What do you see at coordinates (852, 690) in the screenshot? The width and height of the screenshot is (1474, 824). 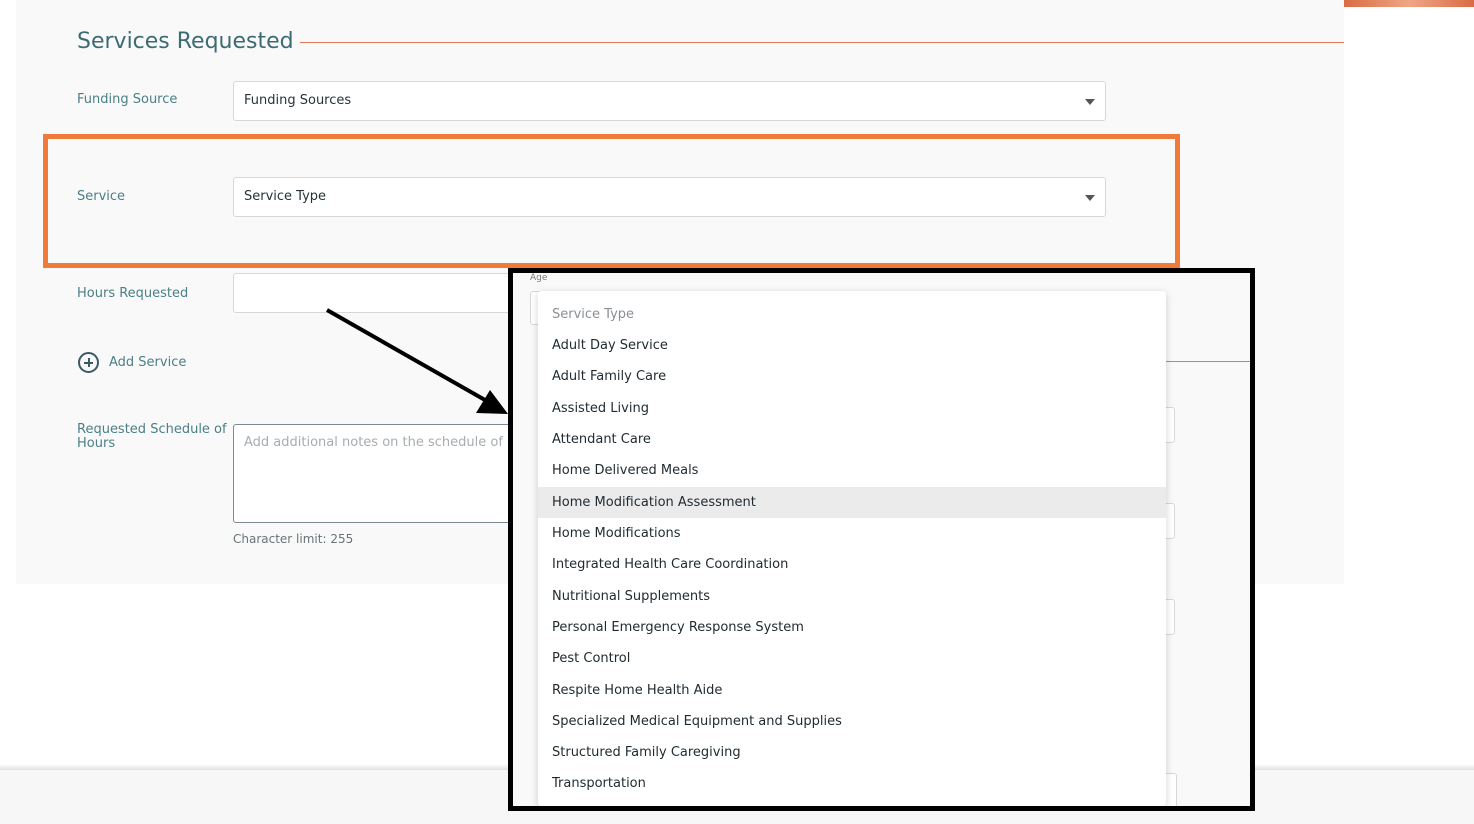 I see `dropdown-option: Respite Home Health Aide` at bounding box center [852, 690].